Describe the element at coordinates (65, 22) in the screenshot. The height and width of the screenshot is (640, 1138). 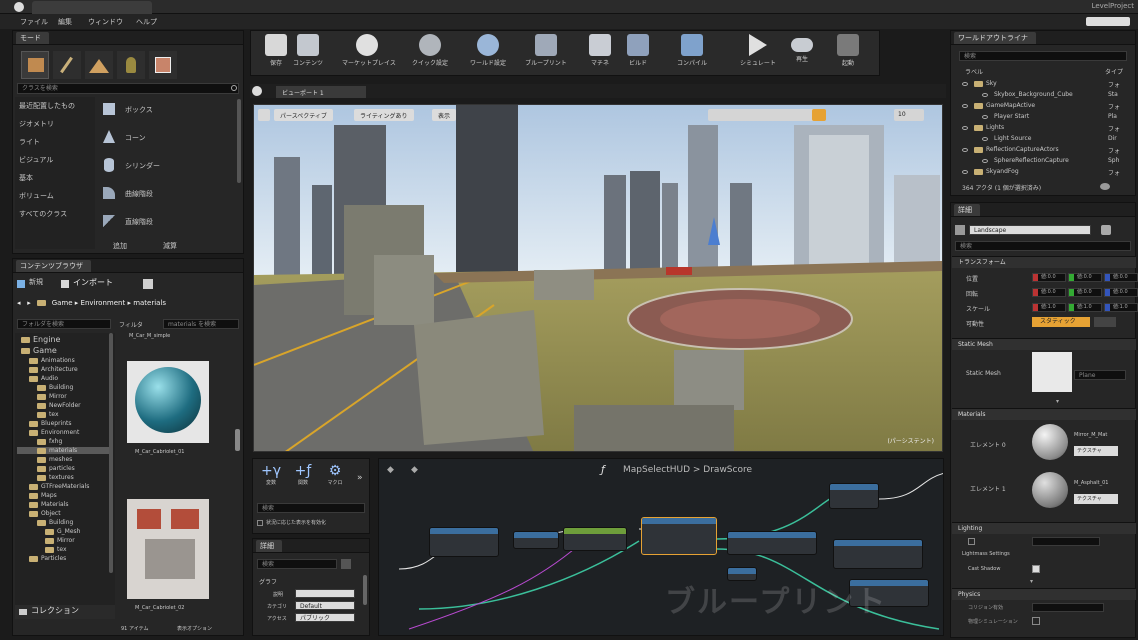
I see `menu-edit: 編集` at that location.